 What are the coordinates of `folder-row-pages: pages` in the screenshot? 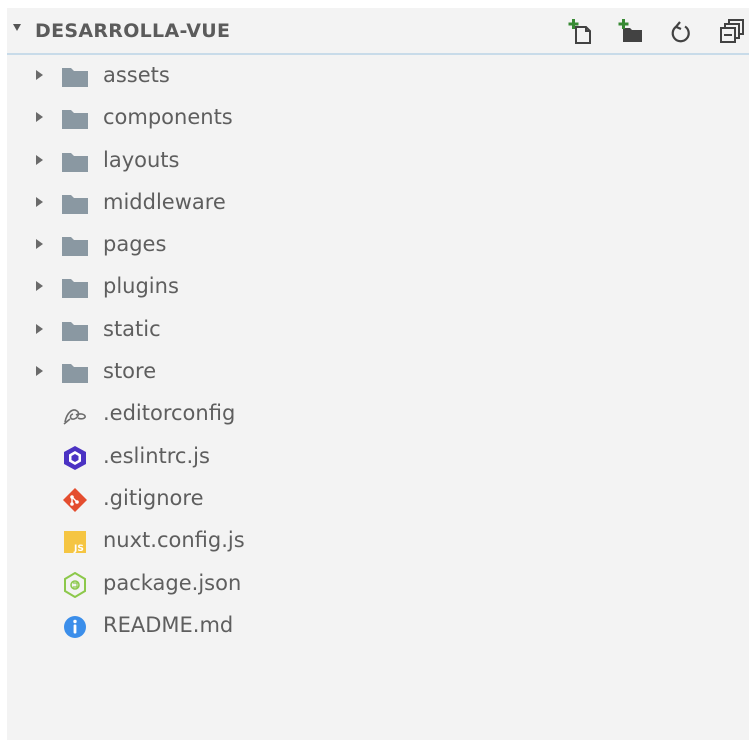 It's located at (378, 246).